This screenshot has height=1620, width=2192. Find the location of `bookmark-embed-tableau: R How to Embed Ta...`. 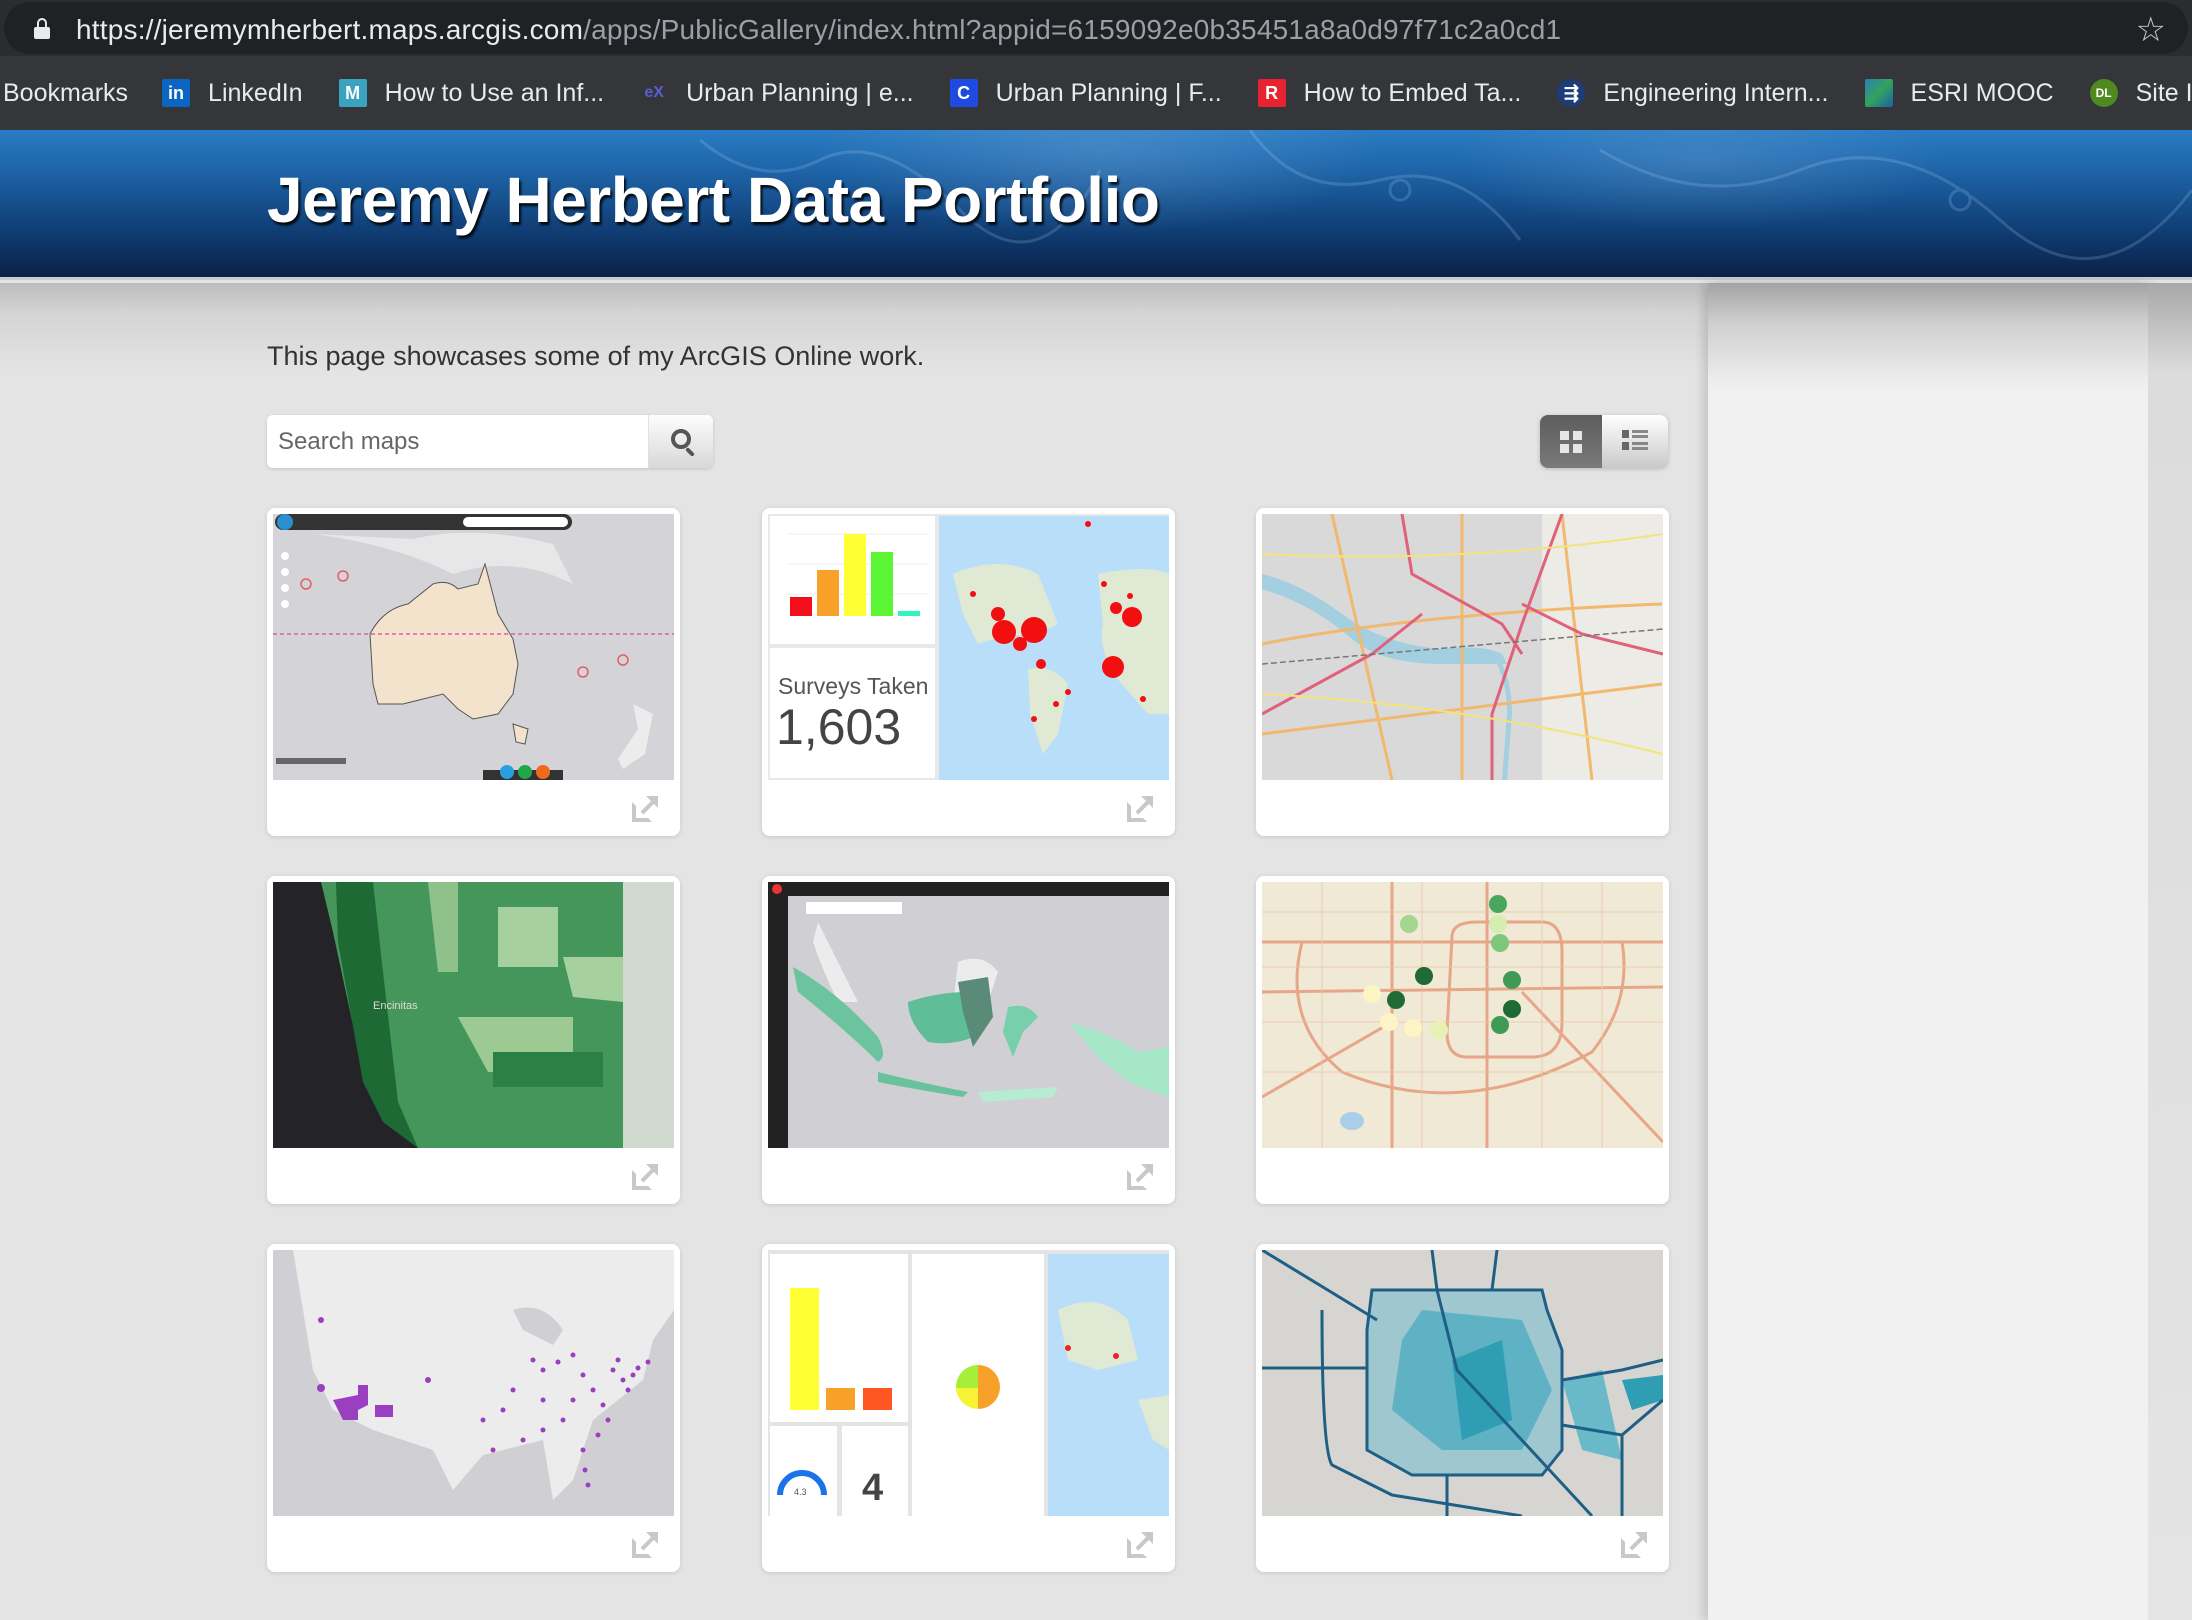

bookmark-embed-tableau: R How to Embed Ta... is located at coordinates (1389, 93).